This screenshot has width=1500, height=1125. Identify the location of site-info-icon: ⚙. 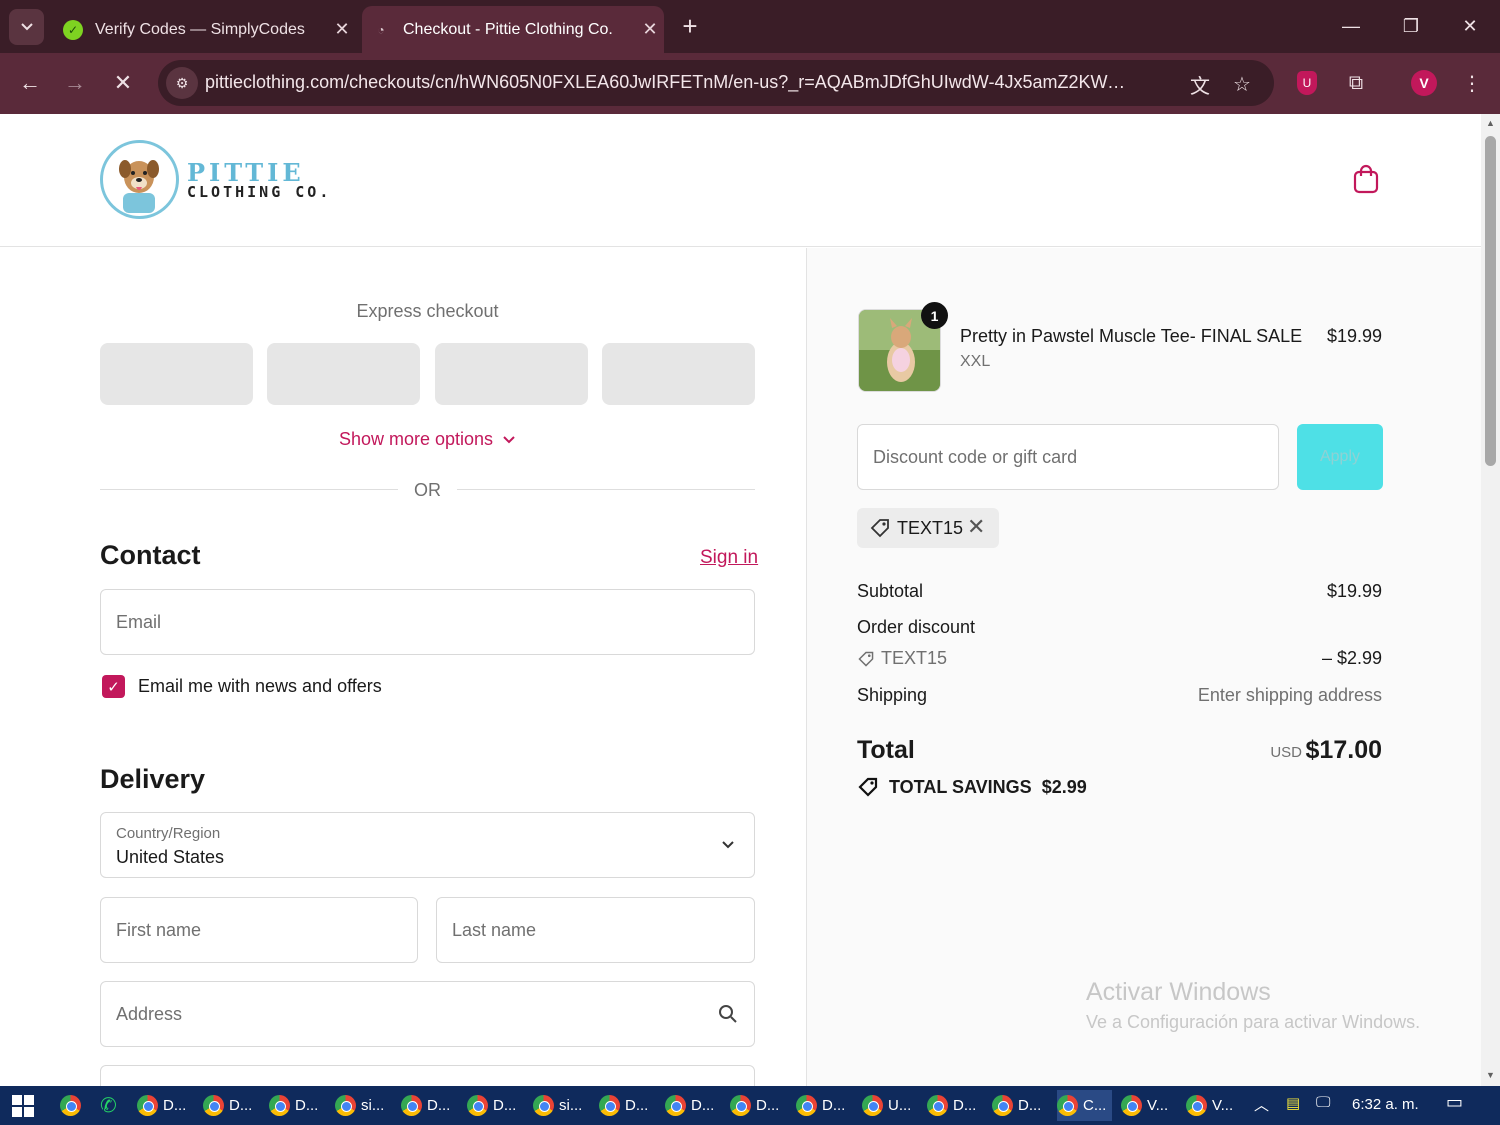
(182, 83).